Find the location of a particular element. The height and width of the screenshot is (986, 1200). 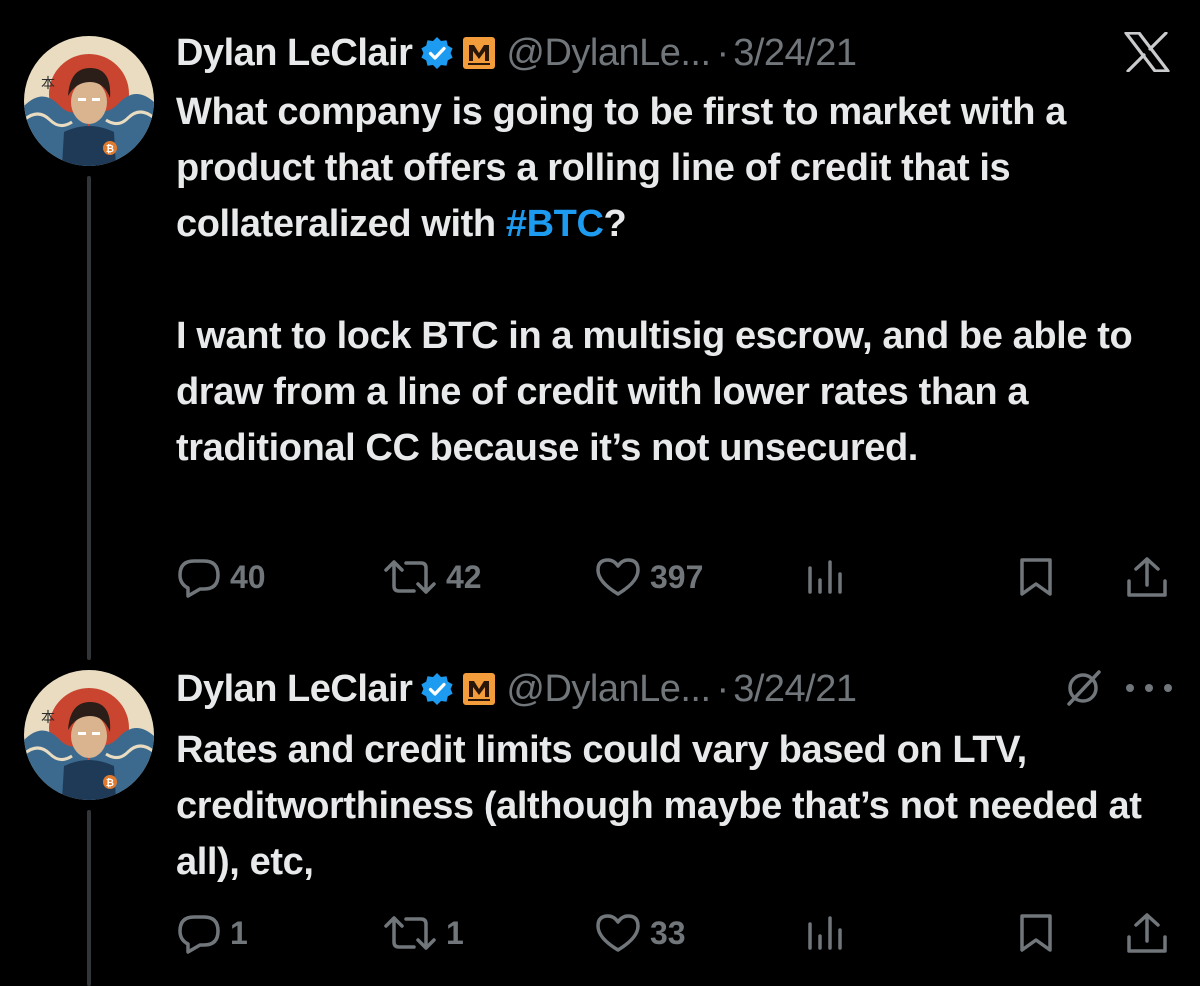

like-count: 397 is located at coordinates (677, 576).